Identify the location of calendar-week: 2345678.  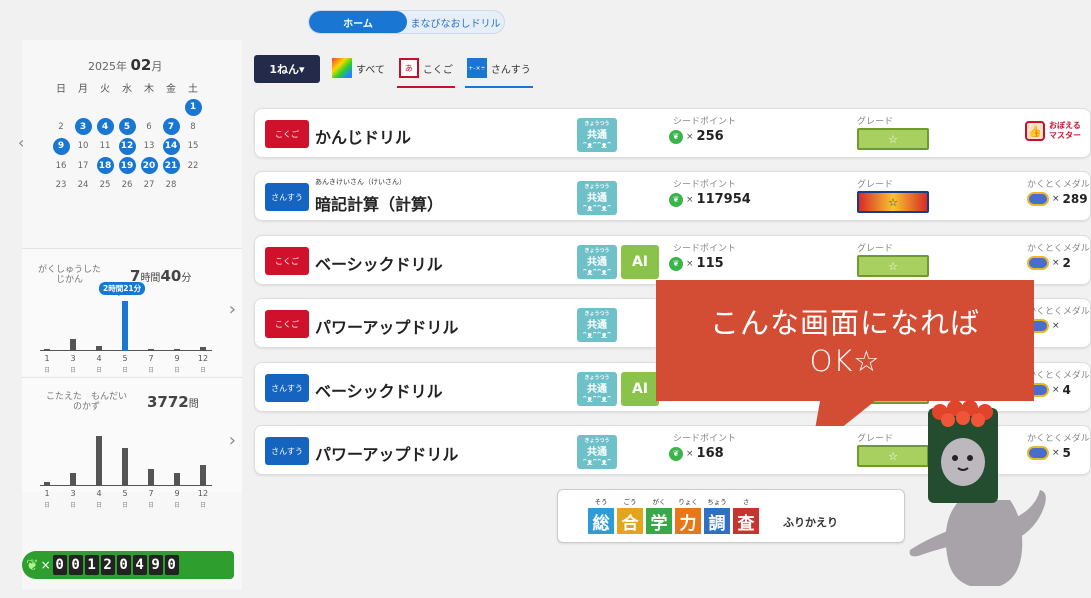
(127, 127).